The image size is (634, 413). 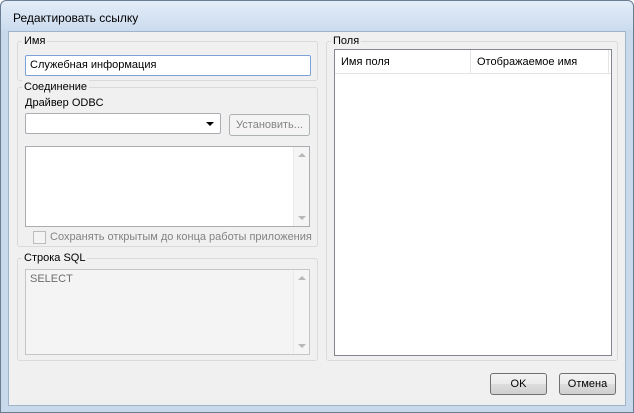 I want to click on name-group-label: Имя, so click(x=35, y=41).